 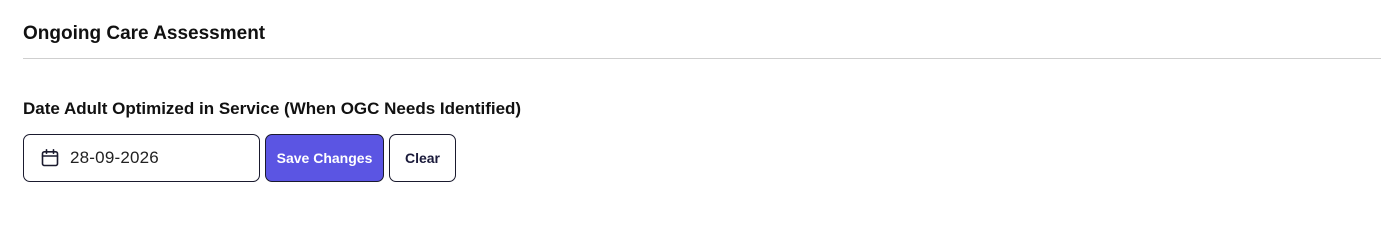 What do you see at coordinates (50, 158) in the screenshot?
I see `calendar-icon` at bounding box center [50, 158].